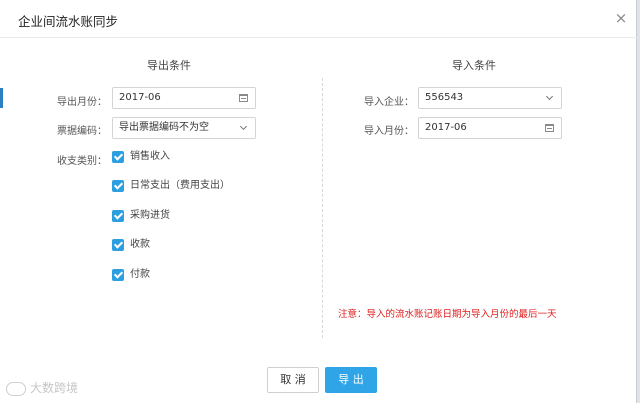 The image size is (640, 403). I want to click on dialog-title: 企业间流水账同步, so click(68, 21).